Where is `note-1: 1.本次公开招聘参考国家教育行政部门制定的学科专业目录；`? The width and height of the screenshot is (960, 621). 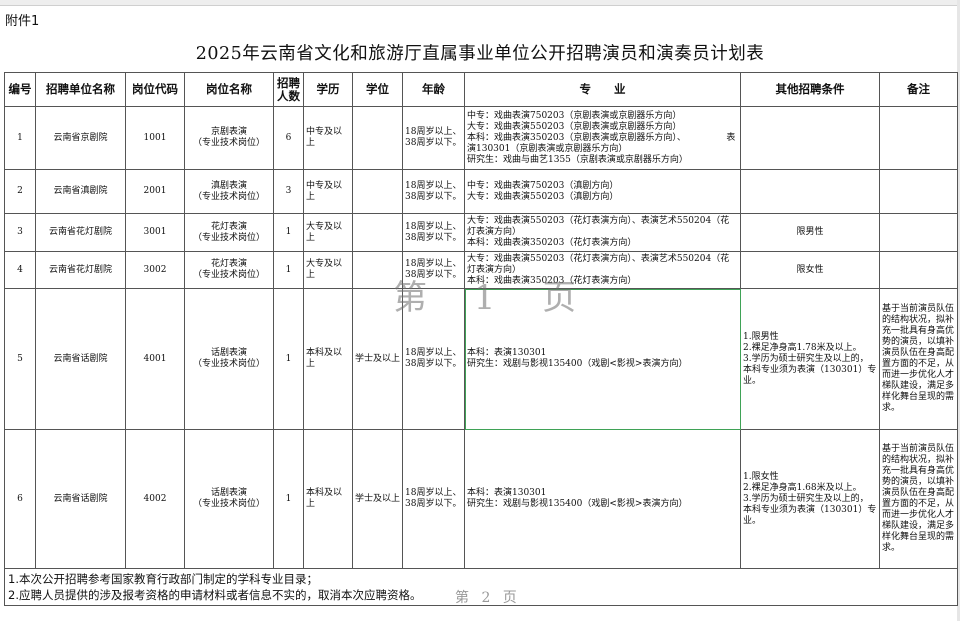 note-1: 1.本次公开招聘参考国家教育行政部门制定的学科专业目录； is located at coordinates (163, 579).